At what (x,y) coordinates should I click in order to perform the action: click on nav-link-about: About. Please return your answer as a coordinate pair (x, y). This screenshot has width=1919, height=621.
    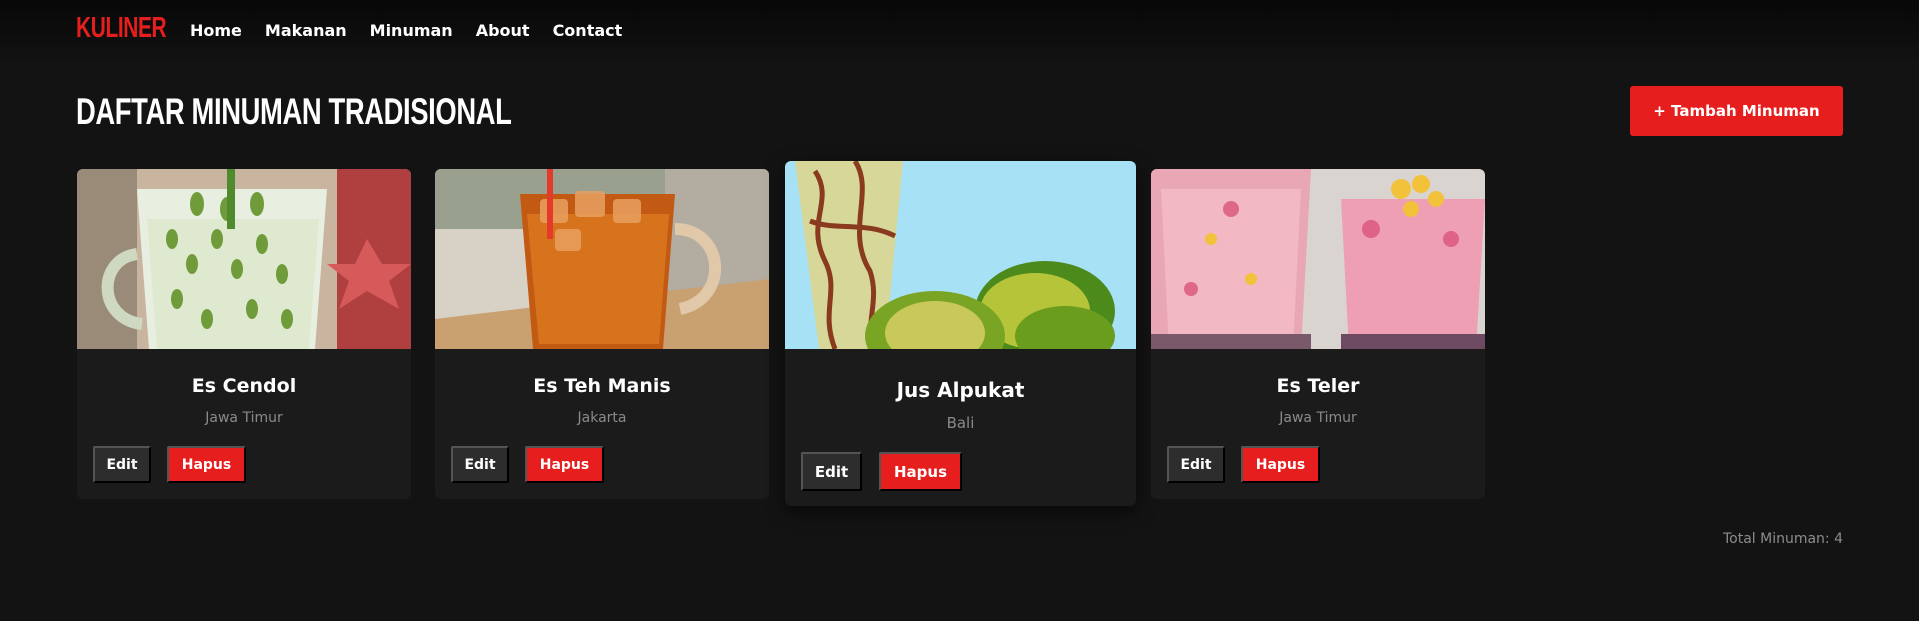
    Looking at the image, I should click on (503, 30).